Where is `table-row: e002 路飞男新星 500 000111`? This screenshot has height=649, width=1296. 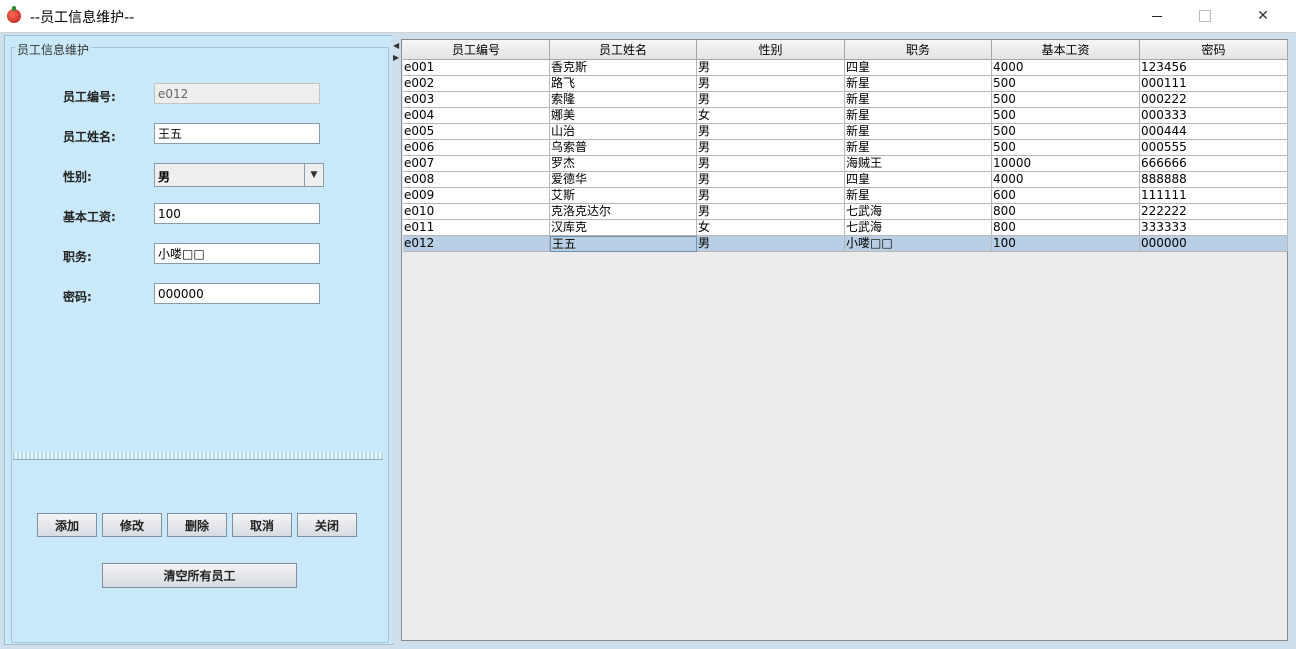
table-row: e002 路飞男新星 500 000111 is located at coordinates (845, 84).